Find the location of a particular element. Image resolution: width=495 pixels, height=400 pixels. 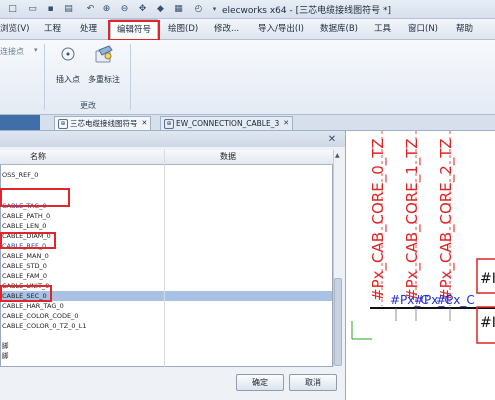

insert-point-button: 插入点 is located at coordinates (68, 79).